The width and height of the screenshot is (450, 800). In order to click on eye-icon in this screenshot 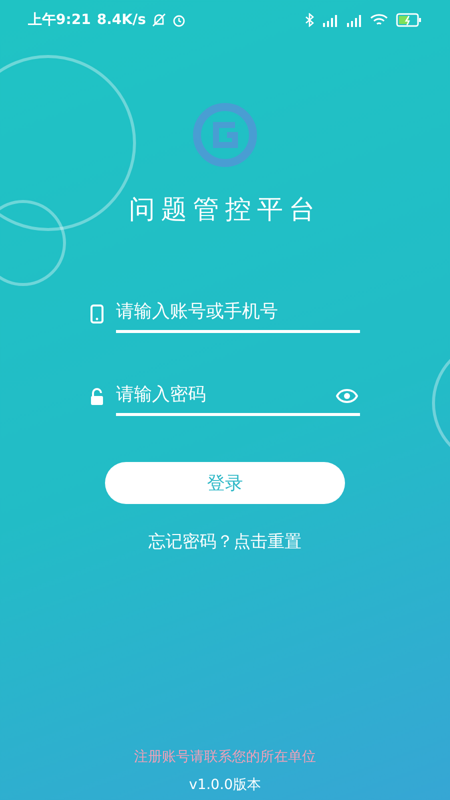, I will do `click(347, 396)`.